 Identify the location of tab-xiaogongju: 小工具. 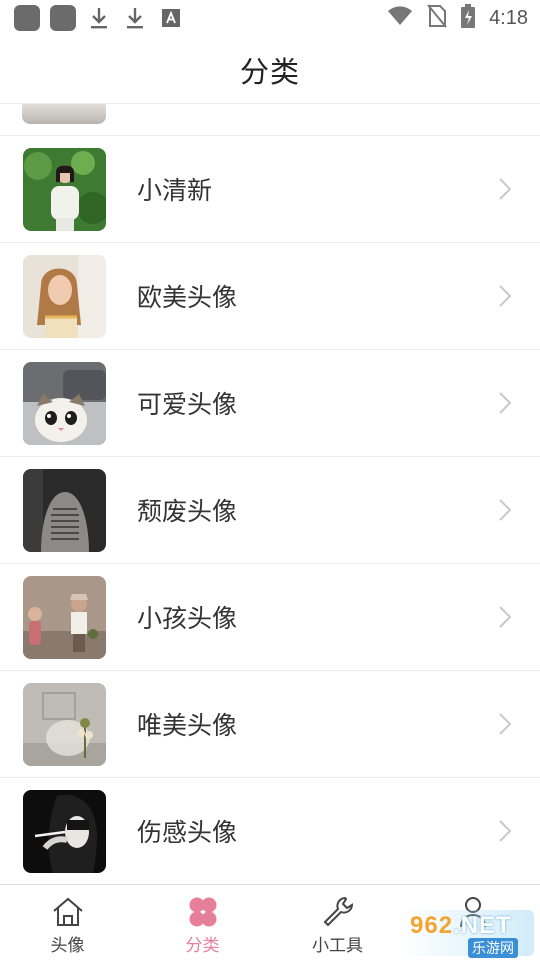
(337, 922).